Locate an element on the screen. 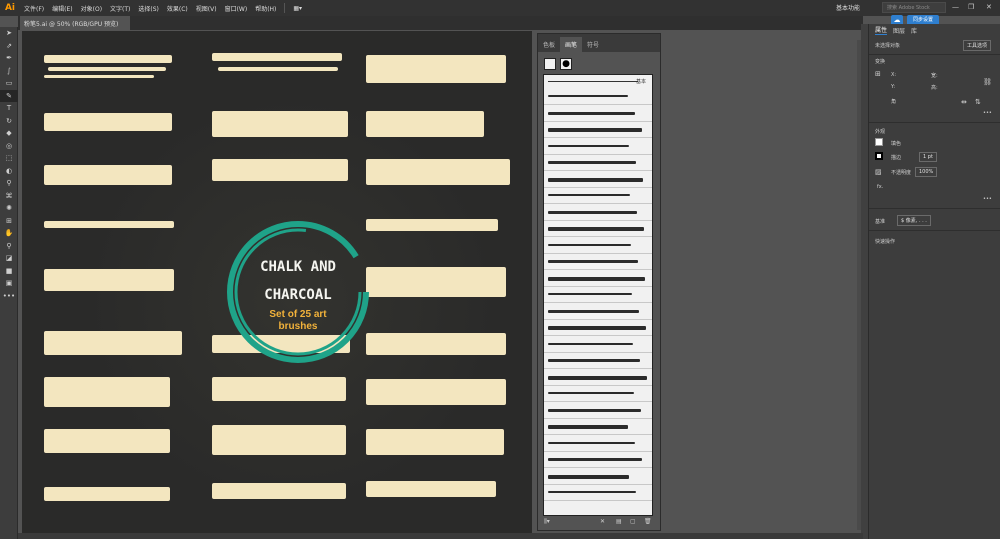 The height and width of the screenshot is (539, 1000). menu-object: 对象(O) is located at coordinates (91, 8).